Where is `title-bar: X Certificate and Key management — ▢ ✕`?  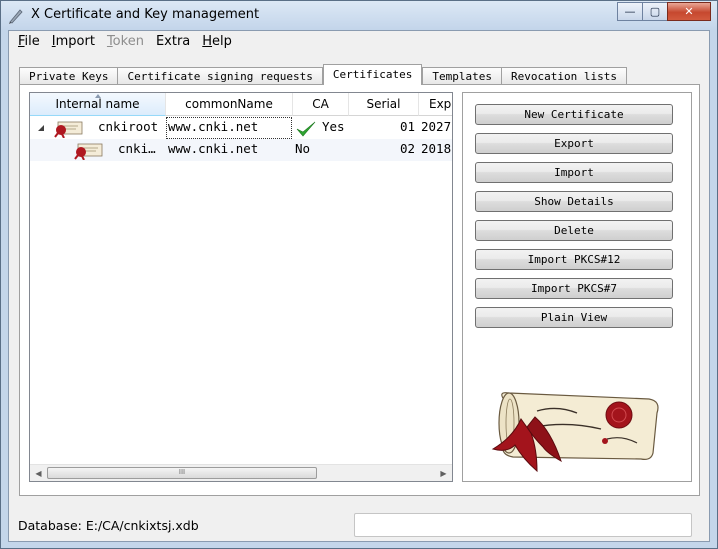
title-bar: X Certificate and Key management — ▢ ✕ is located at coordinates (359, 15).